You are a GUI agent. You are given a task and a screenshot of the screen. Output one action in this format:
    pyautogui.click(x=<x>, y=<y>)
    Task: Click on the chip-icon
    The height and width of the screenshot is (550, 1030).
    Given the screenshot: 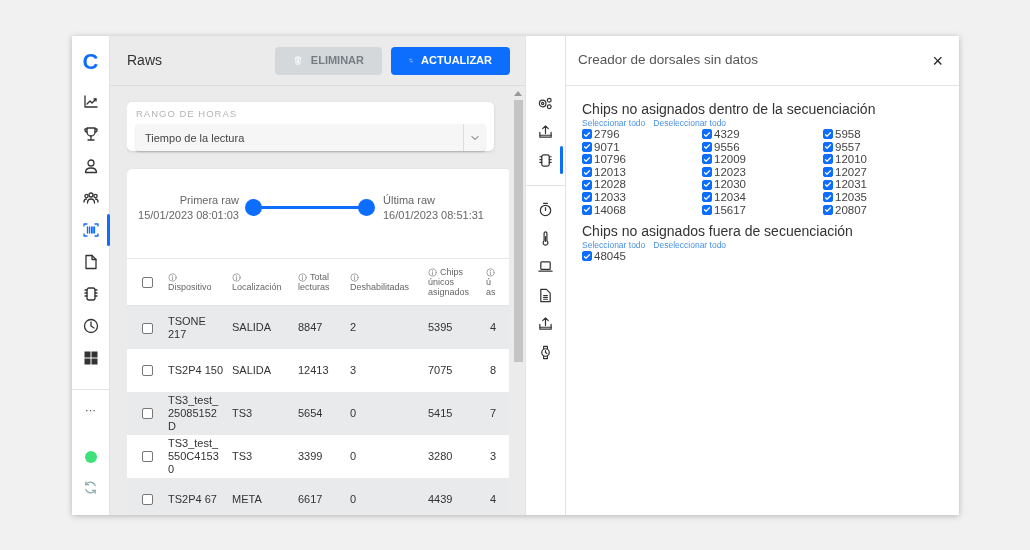 What is the action you would take?
    pyautogui.click(x=545, y=160)
    